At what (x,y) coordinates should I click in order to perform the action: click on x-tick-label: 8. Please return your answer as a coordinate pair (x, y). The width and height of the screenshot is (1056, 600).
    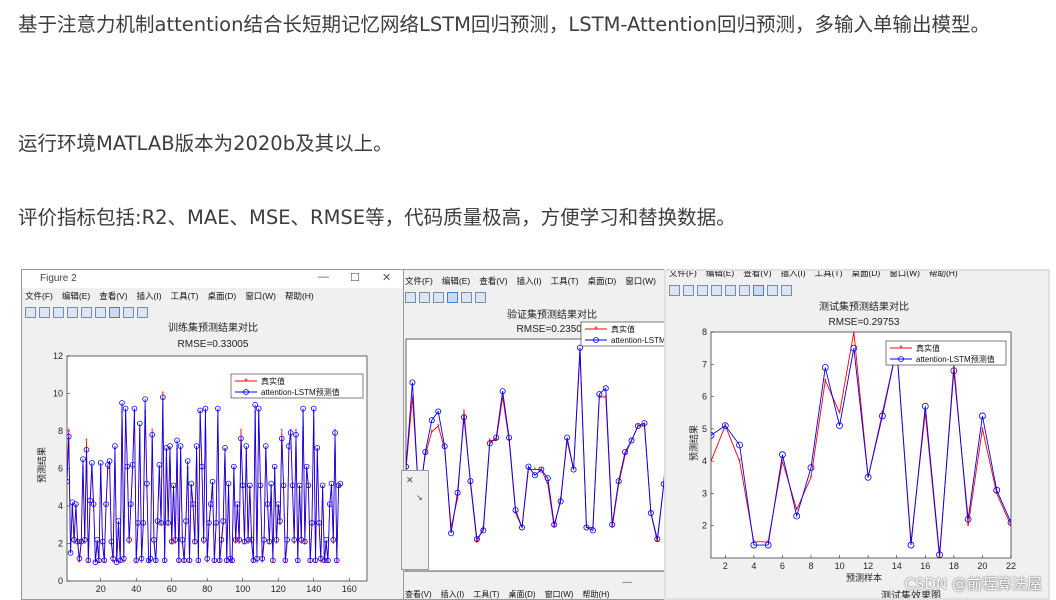
    Looking at the image, I should click on (810, 566).